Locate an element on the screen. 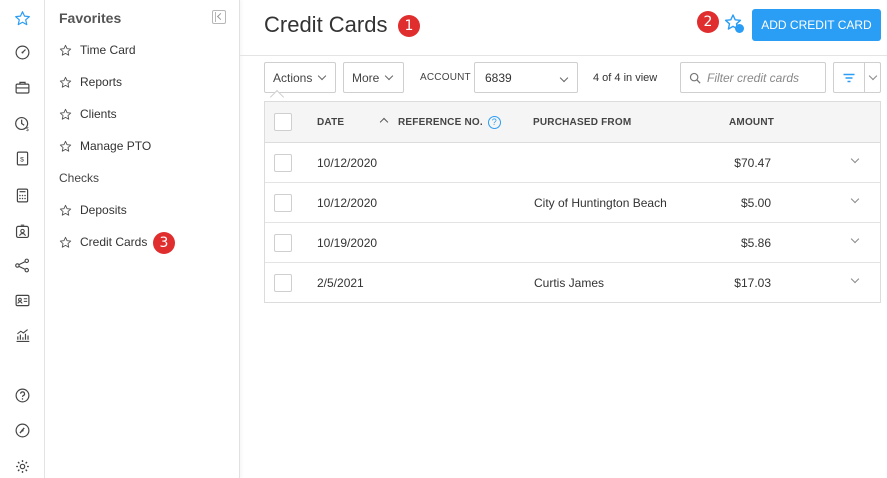 The width and height of the screenshot is (887, 478). filter-icon is located at coordinates (849, 77).